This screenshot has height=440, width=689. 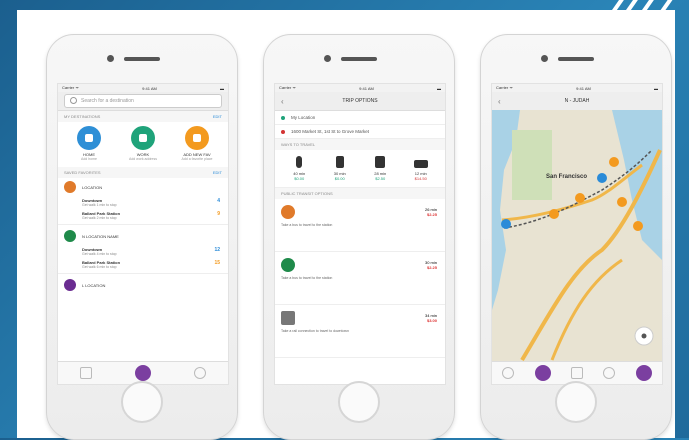 What do you see at coordinates (143, 187) in the screenshot?
I see `route-item: LOCATION` at bounding box center [143, 187].